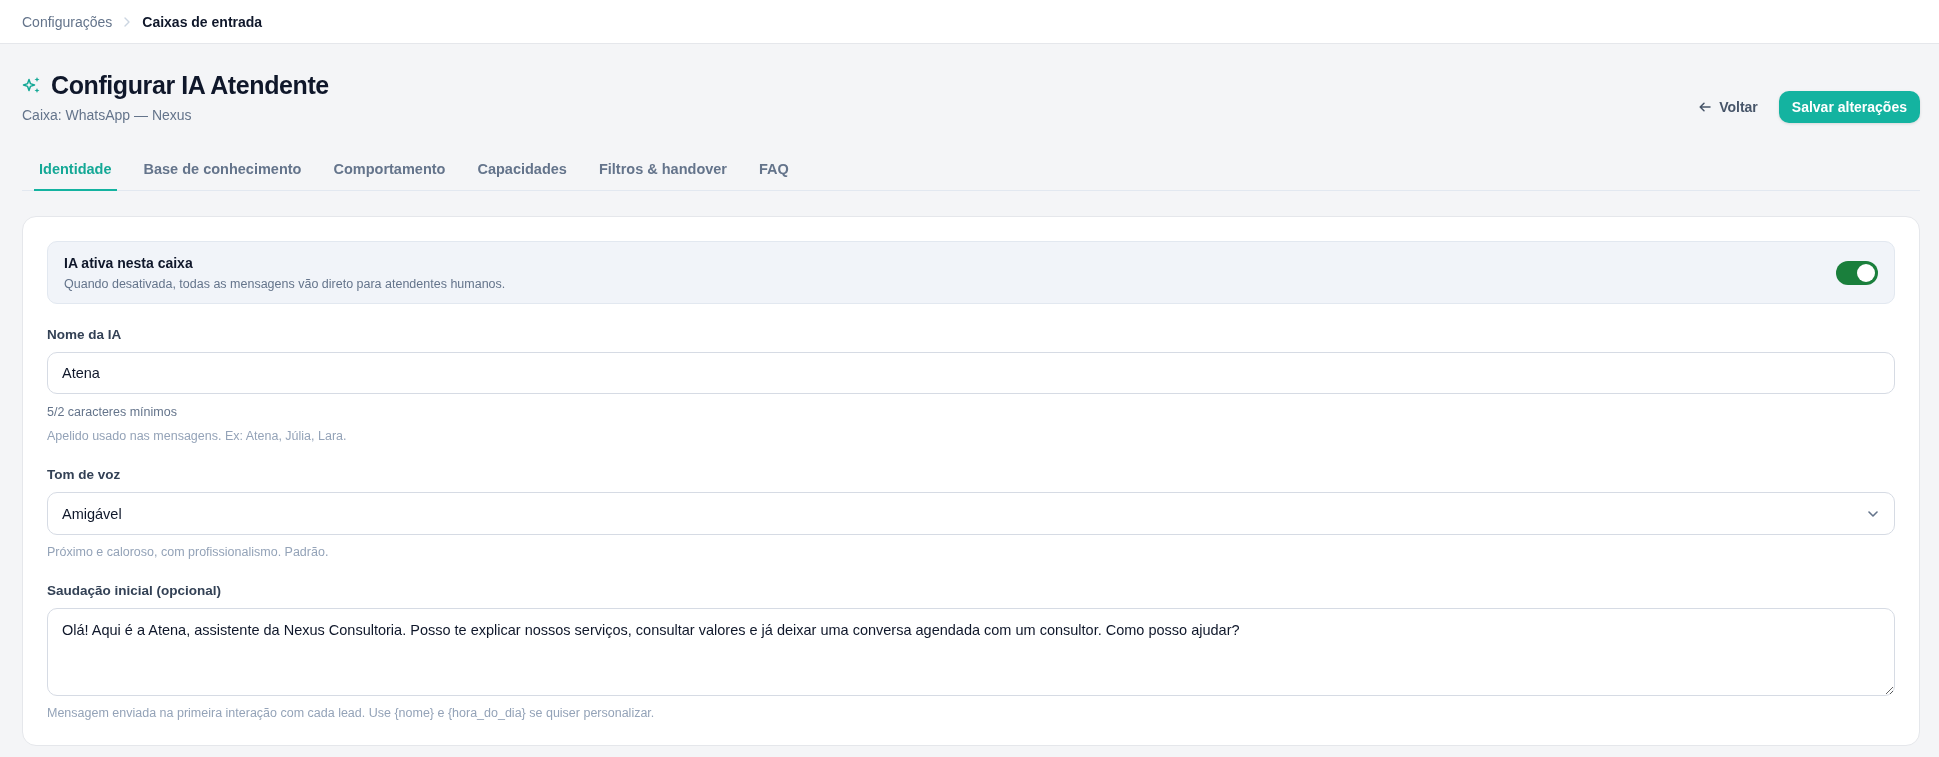 The width and height of the screenshot is (1939, 757). I want to click on chevron-down-icon, so click(1873, 513).